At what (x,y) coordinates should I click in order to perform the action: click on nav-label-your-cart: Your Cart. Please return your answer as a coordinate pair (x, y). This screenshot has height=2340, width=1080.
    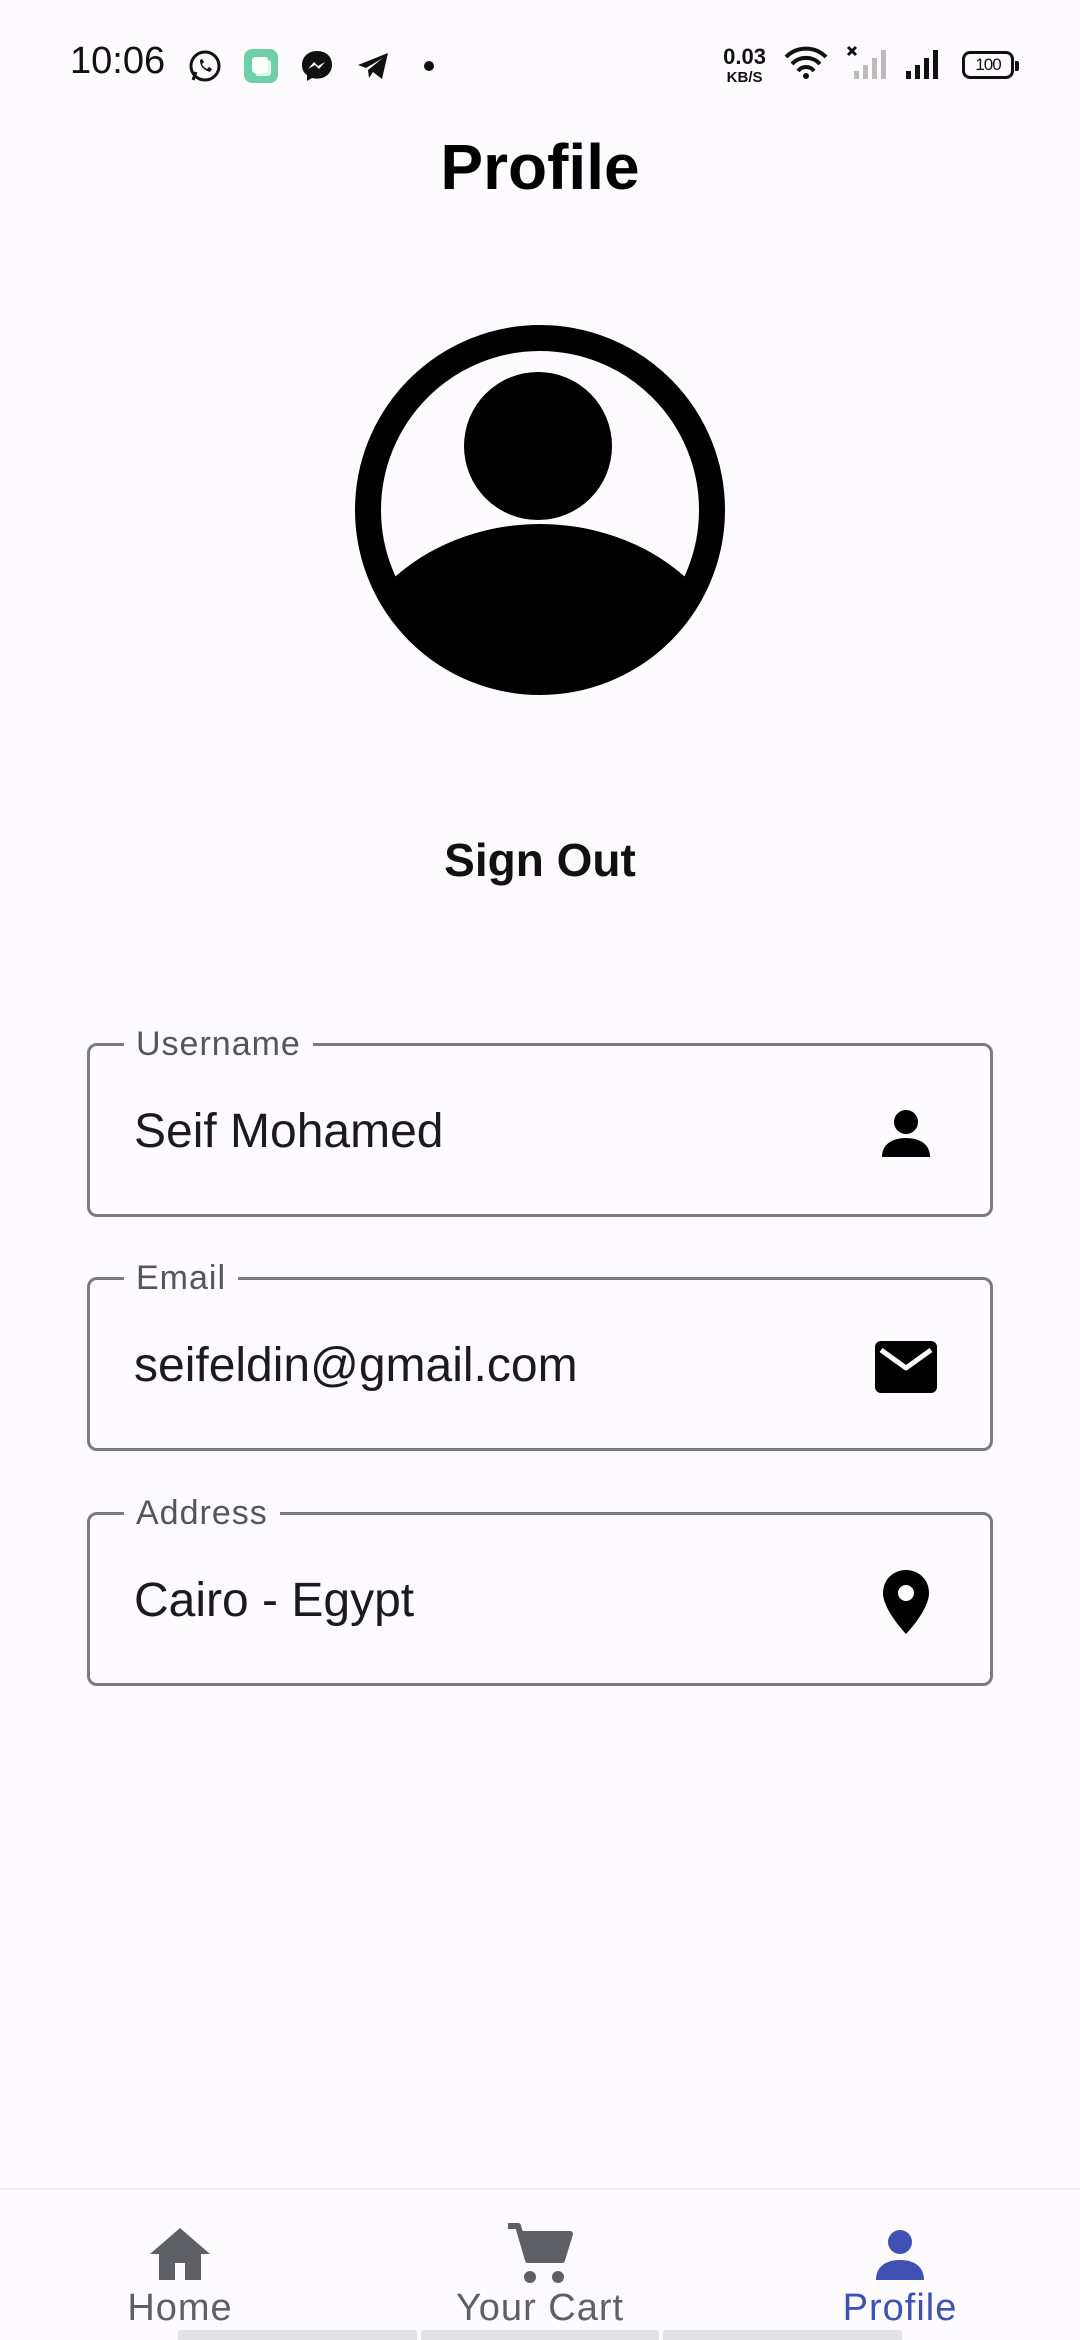
    Looking at the image, I should click on (540, 2308).